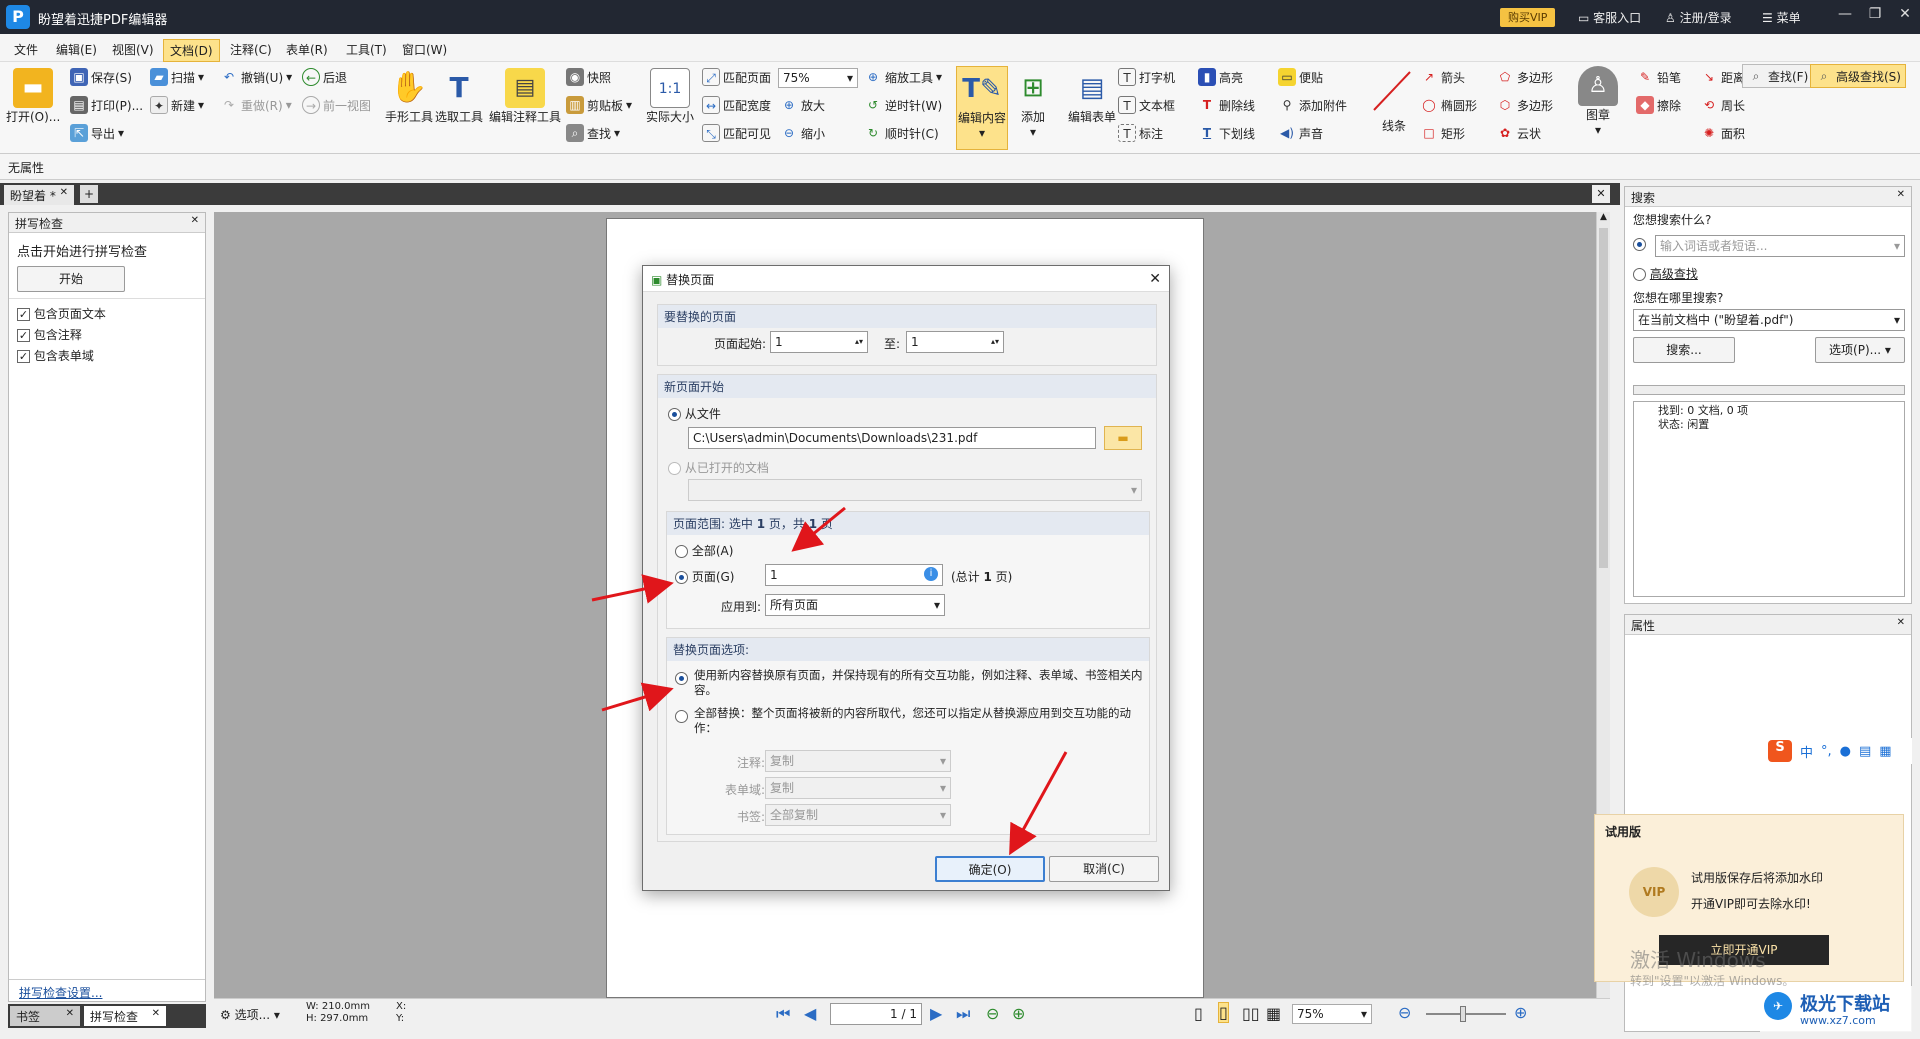 The image size is (1920, 1039). Describe the element at coordinates (637, 697) in the screenshot. I see `arrow-keep-option` at that location.